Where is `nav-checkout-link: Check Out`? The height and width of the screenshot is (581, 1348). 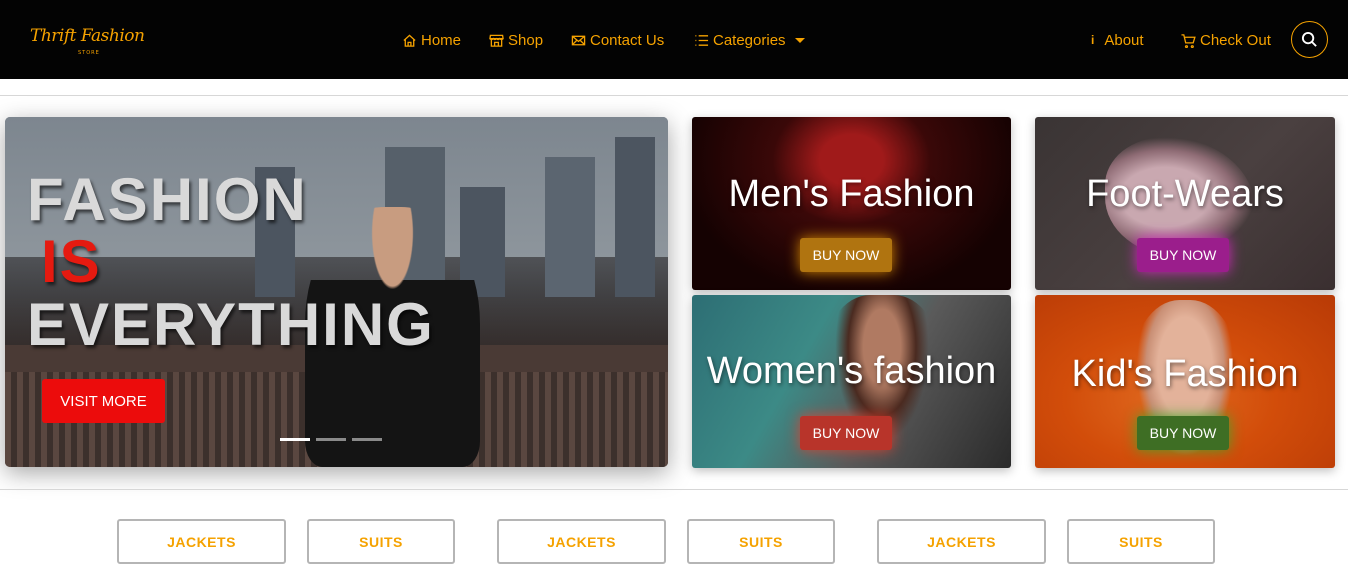
nav-checkout-link: Check Out is located at coordinates (1226, 40).